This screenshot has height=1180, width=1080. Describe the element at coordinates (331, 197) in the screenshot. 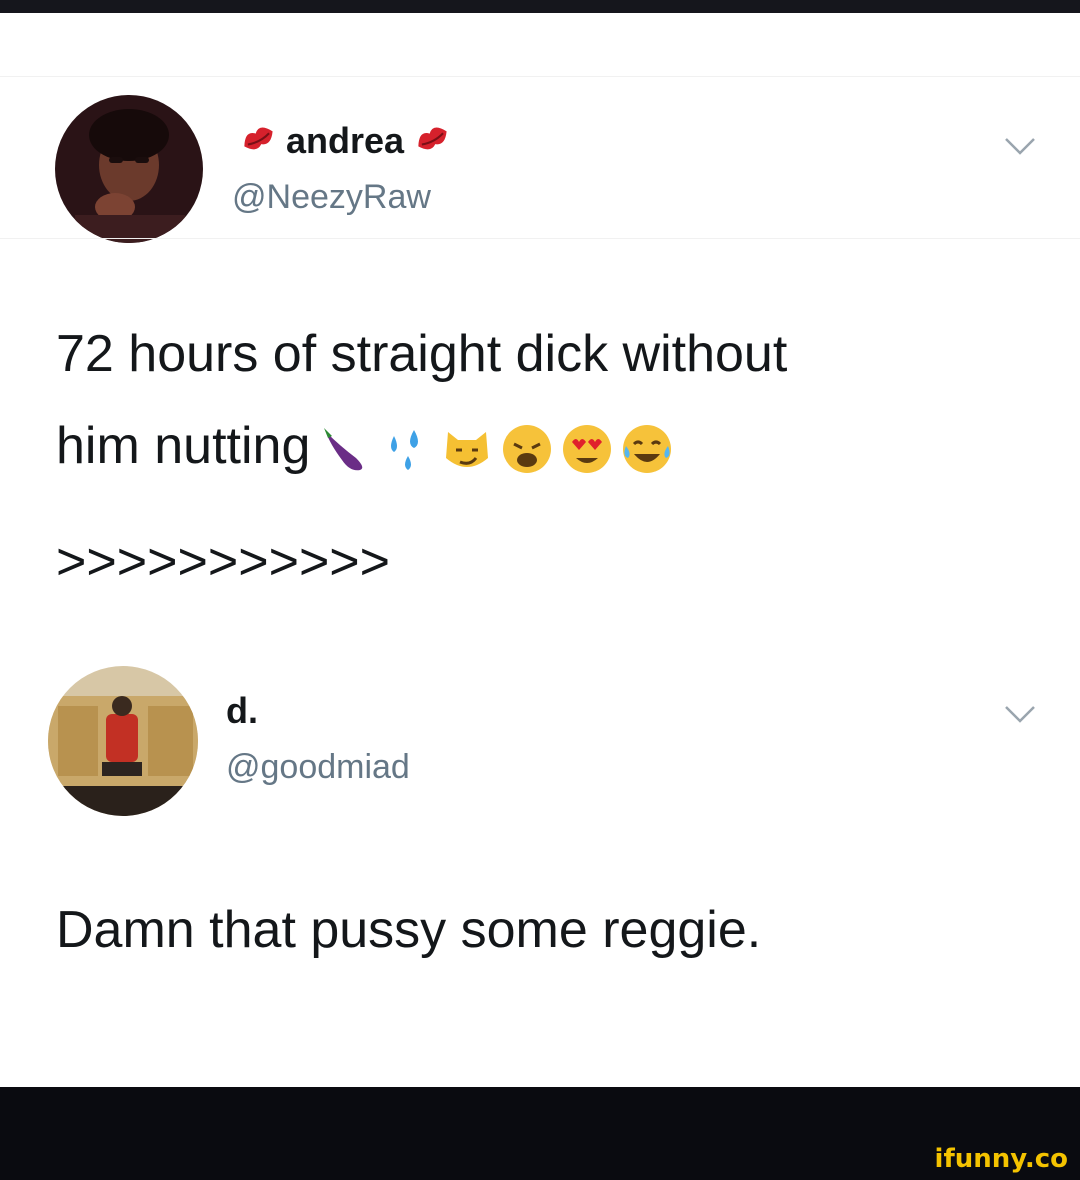

I see `handle: @NeezyRaw` at that location.